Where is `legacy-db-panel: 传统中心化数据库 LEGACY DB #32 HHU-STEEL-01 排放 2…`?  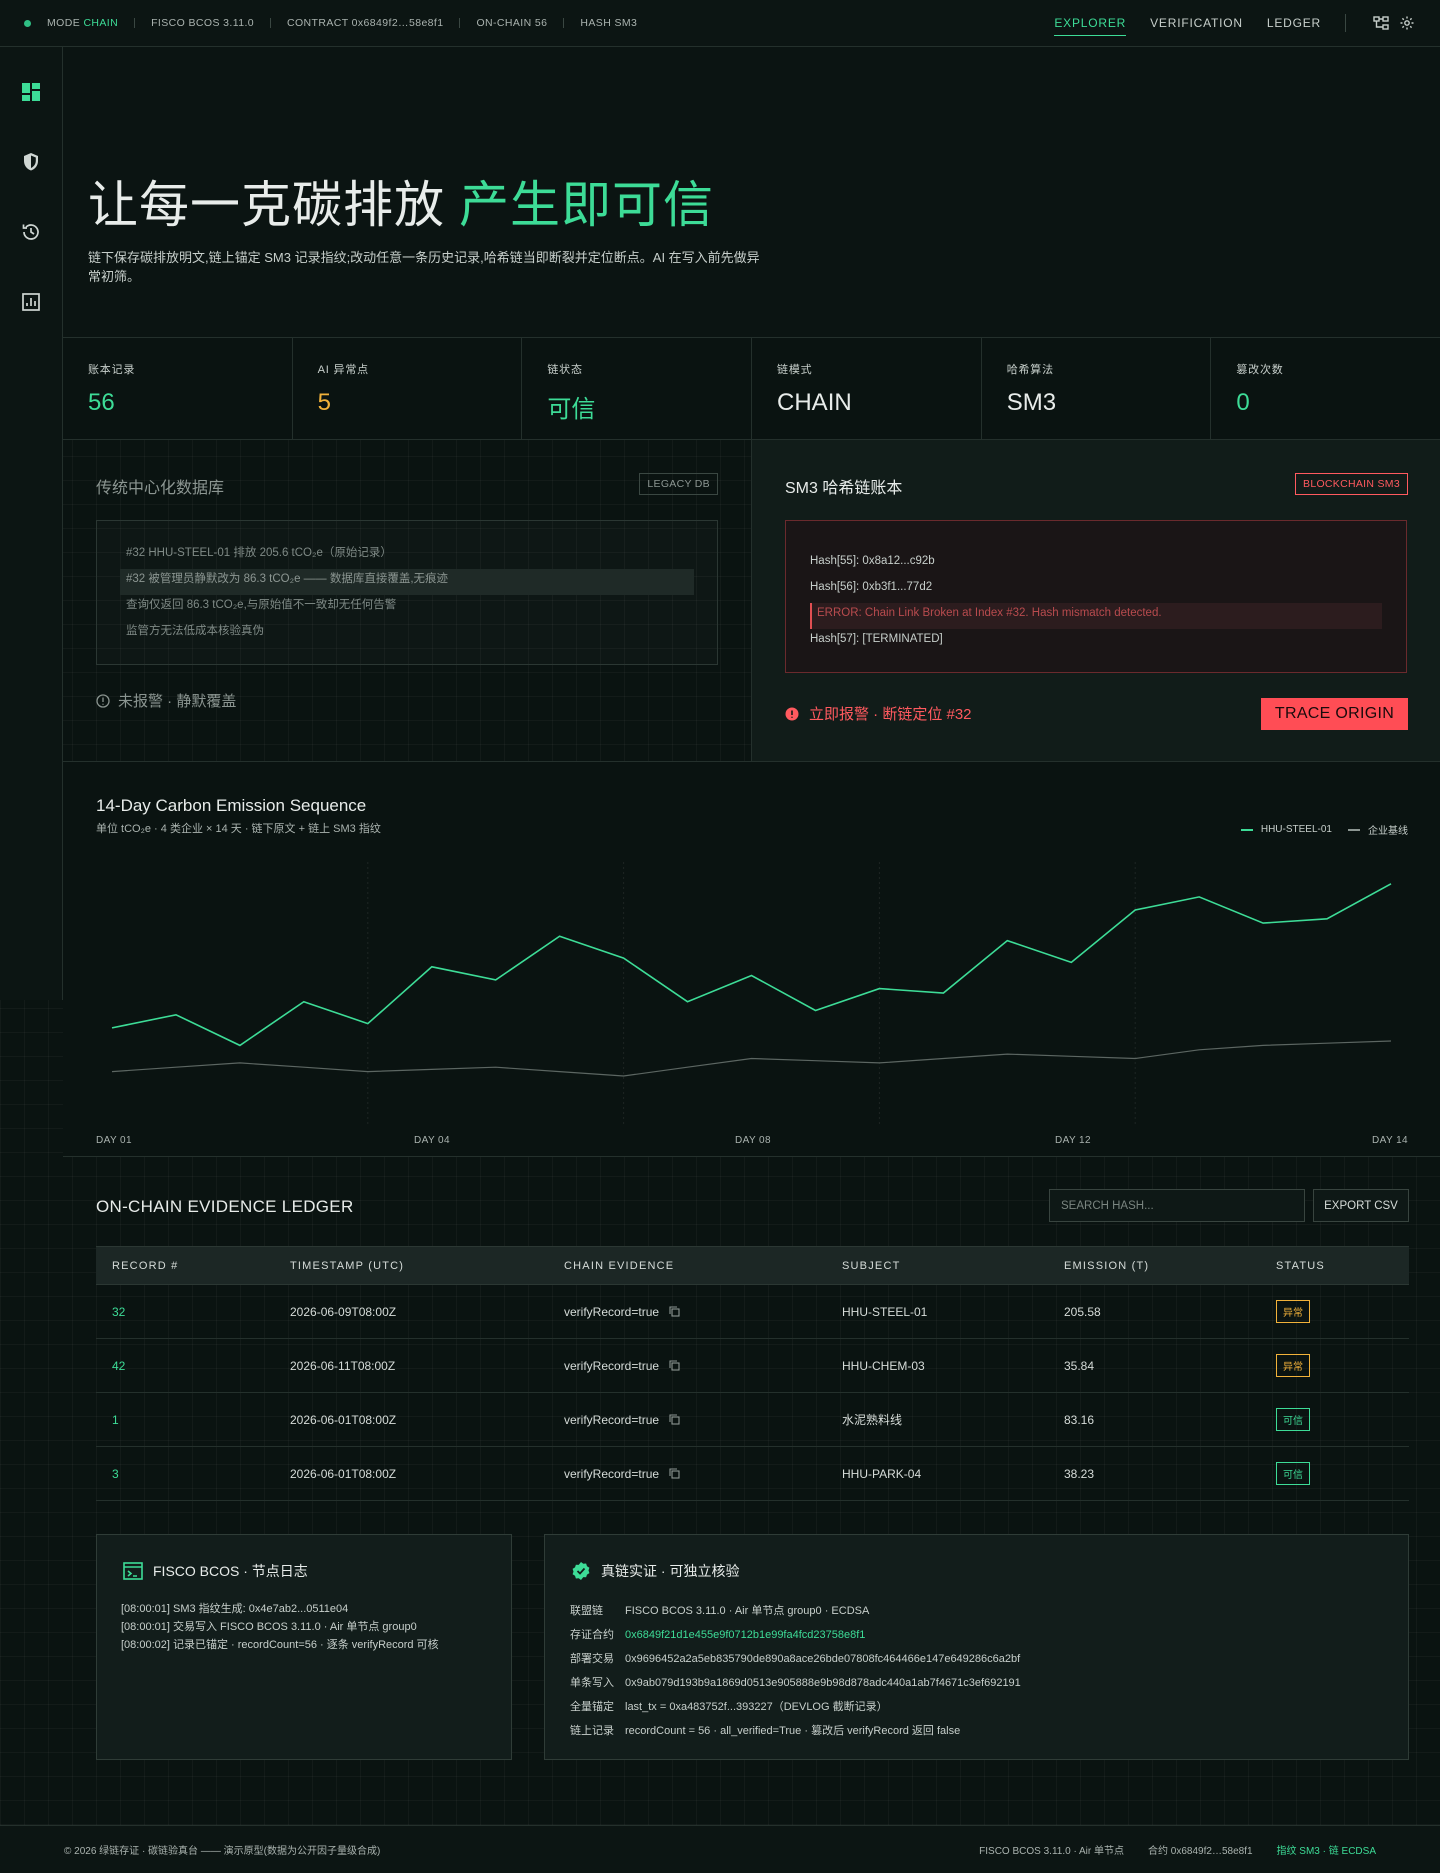 legacy-db-panel: 传统中心化数据库 LEGACY DB #32 HHU-STEEL-01 排放 2… is located at coordinates (407, 601).